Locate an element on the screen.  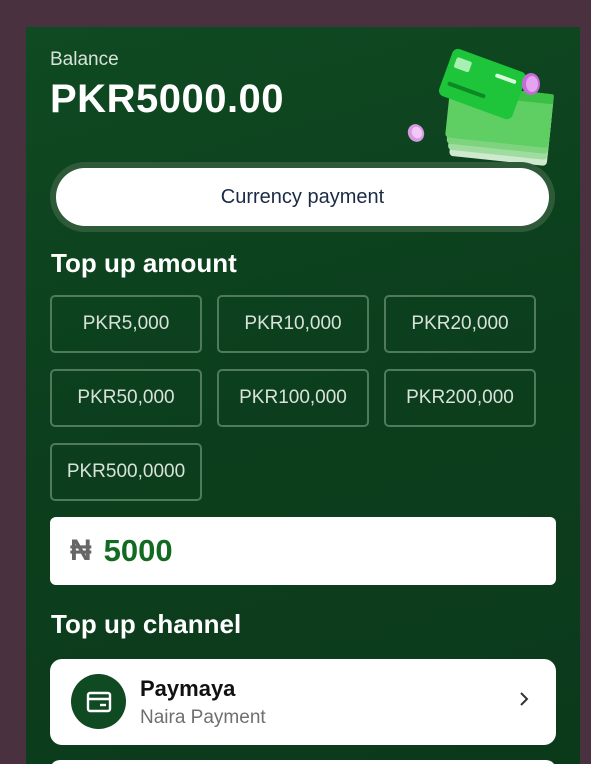
balance-label: Balance is located at coordinates (84, 59).